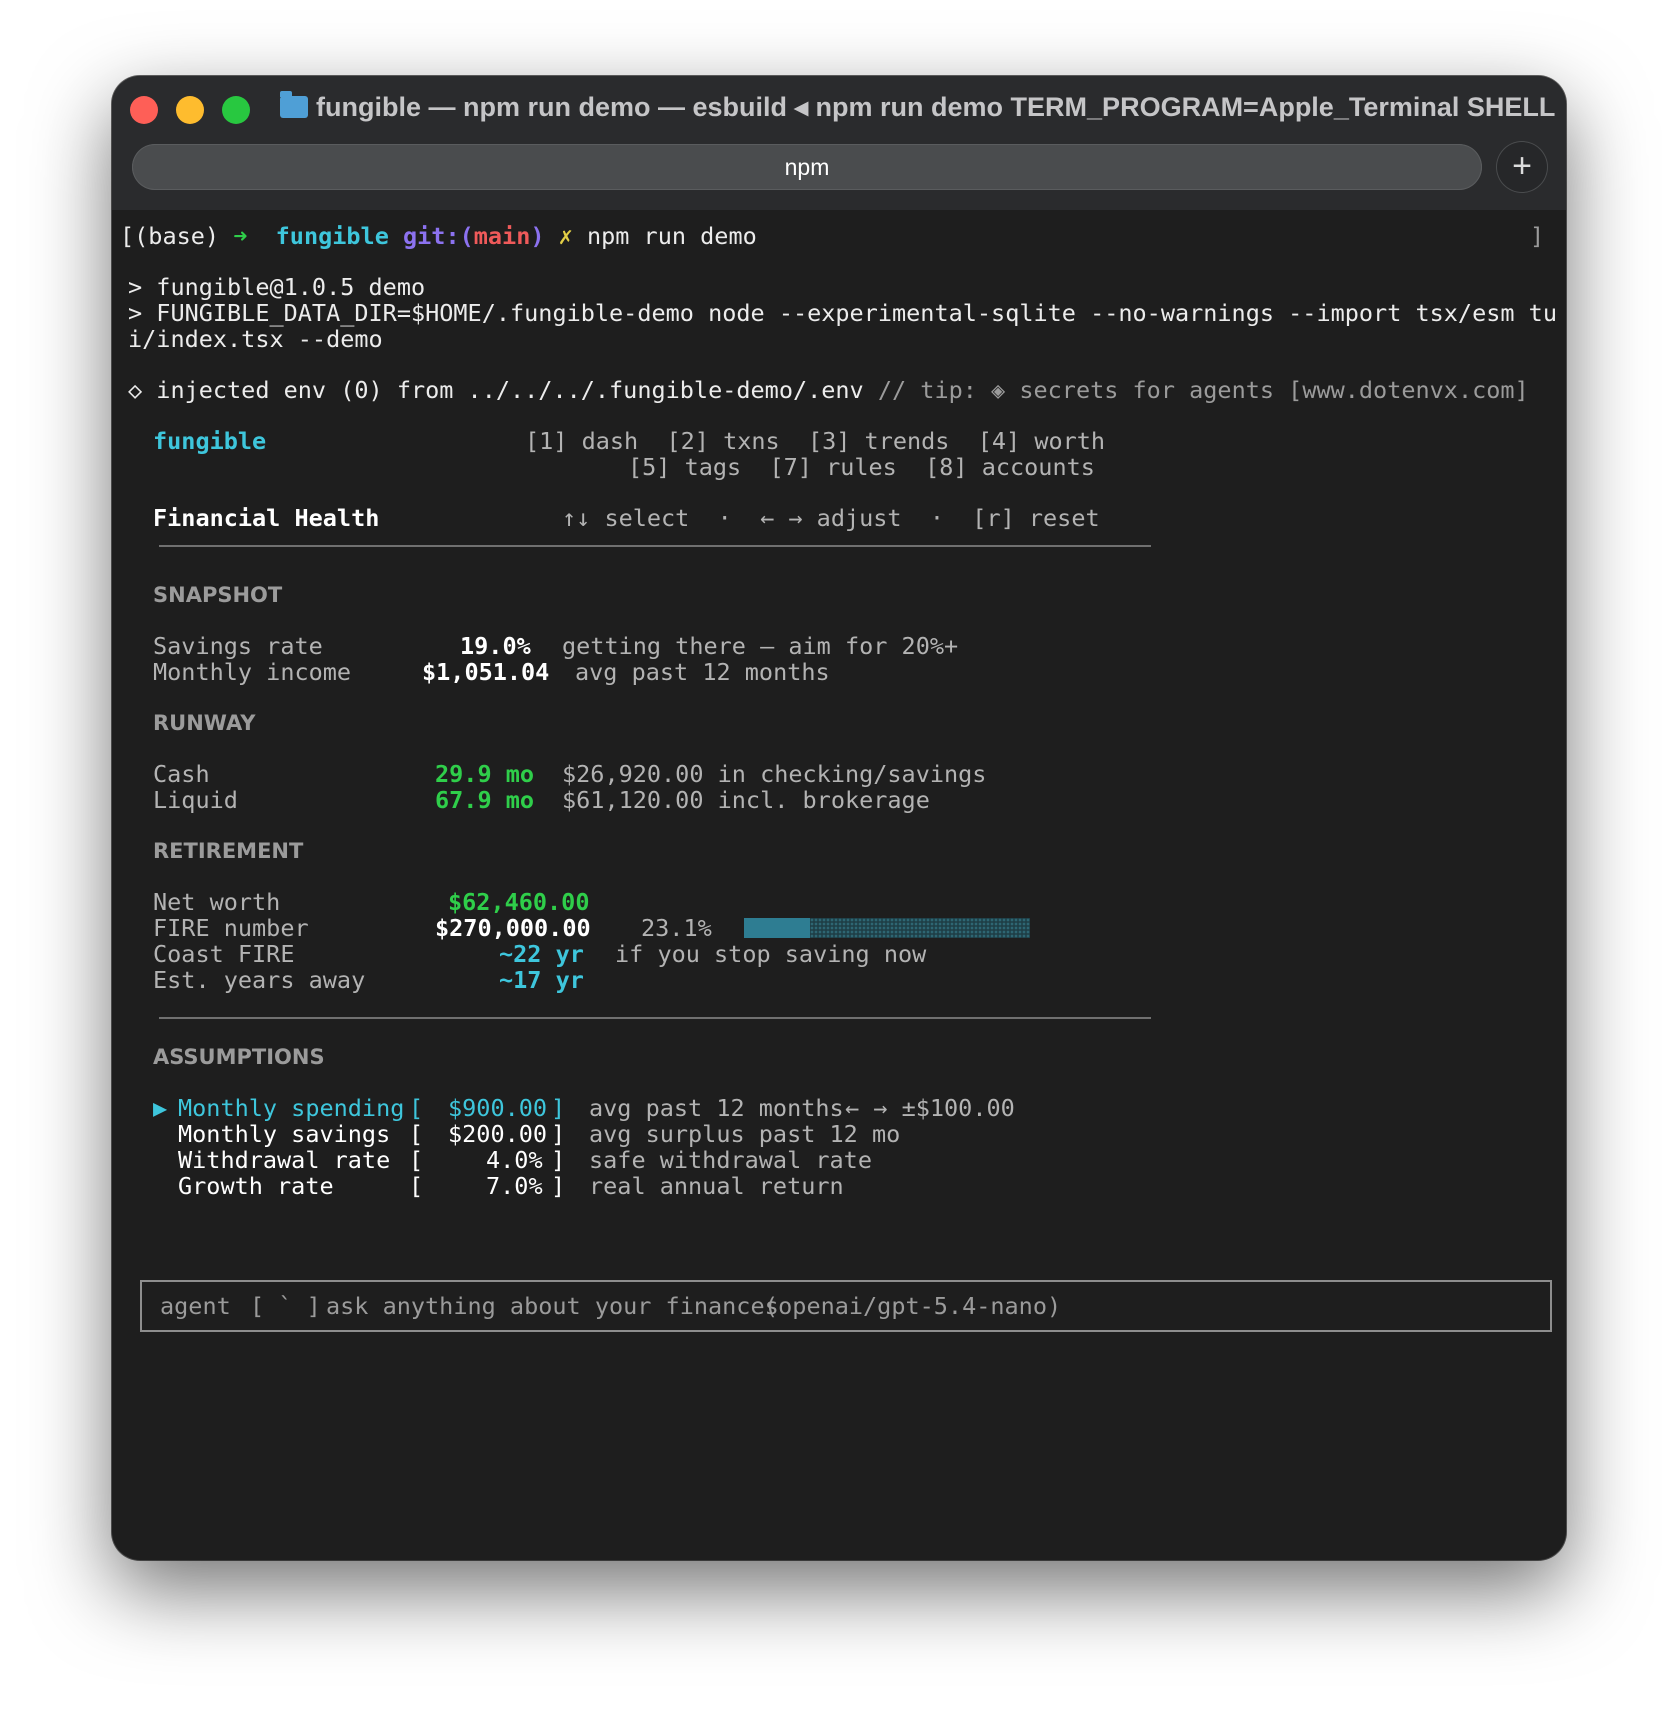  Describe the element at coordinates (195, 1306) in the screenshot. I see `agent-label: agent` at that location.